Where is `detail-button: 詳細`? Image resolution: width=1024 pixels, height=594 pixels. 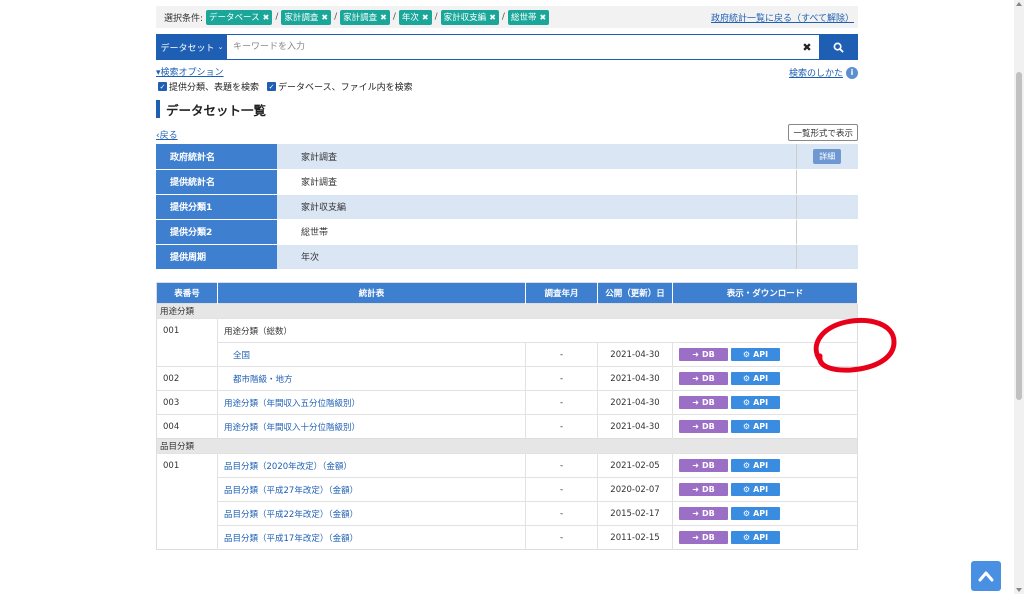 detail-button: 詳細 is located at coordinates (827, 156).